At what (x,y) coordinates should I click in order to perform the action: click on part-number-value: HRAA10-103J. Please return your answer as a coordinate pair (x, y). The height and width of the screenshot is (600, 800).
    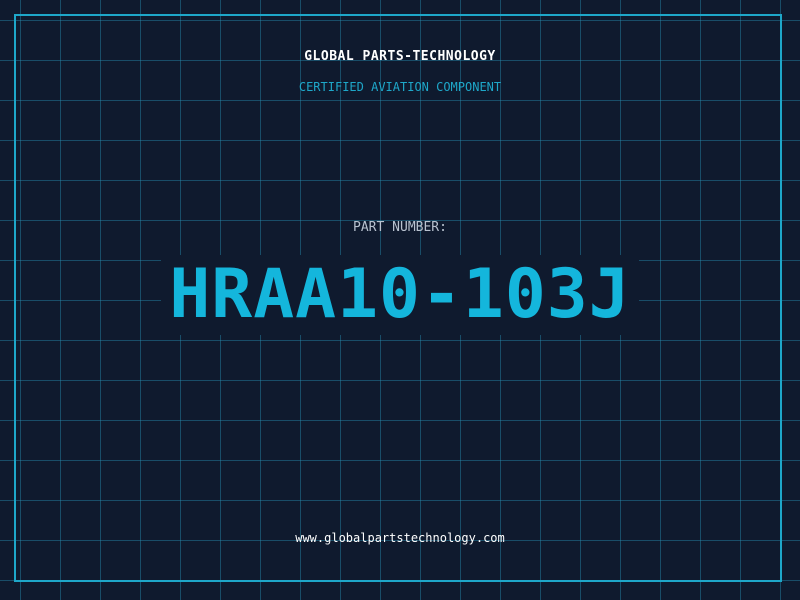
    Looking at the image, I should click on (400, 295).